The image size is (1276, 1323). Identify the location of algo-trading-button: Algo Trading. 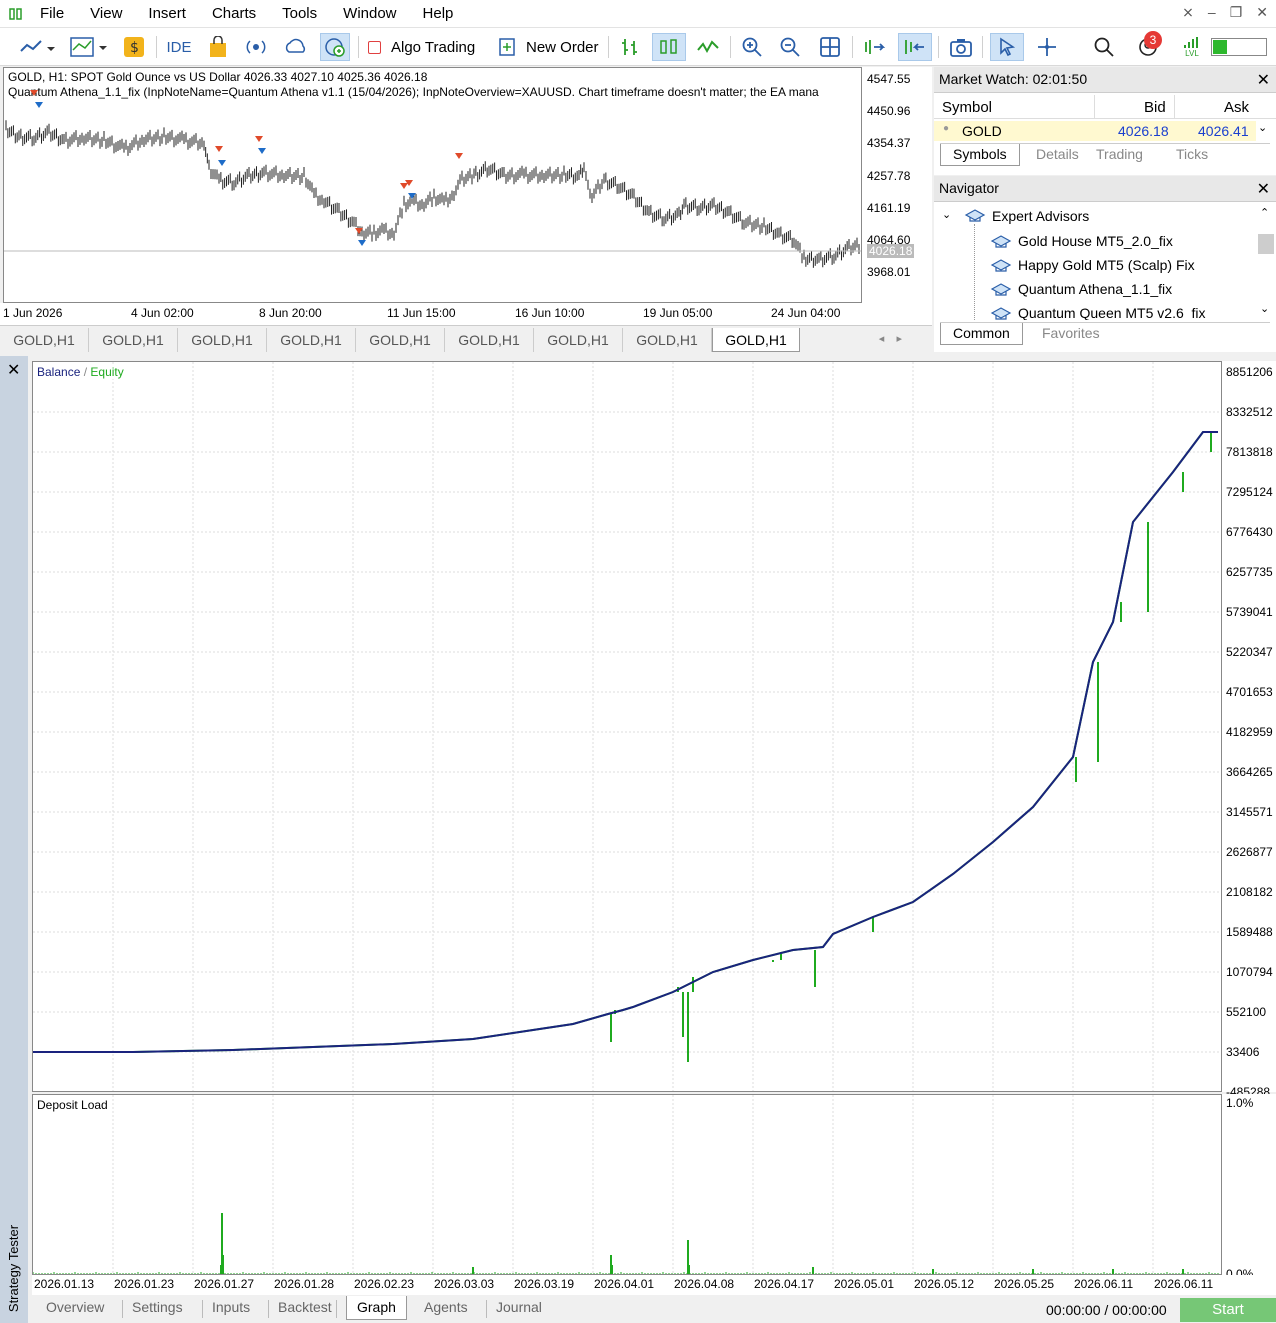
(428, 47).